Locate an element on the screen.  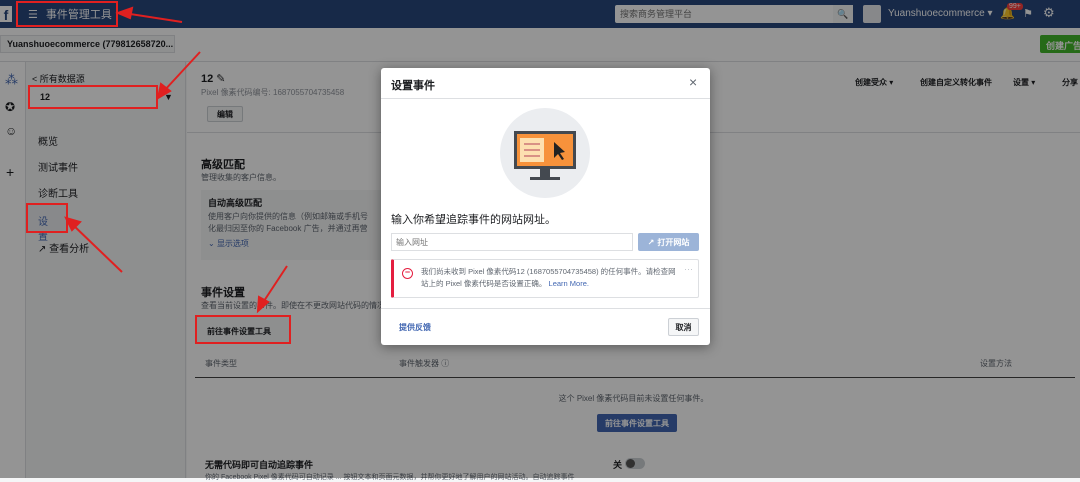
close-icon: × is located at coordinates (693, 82).